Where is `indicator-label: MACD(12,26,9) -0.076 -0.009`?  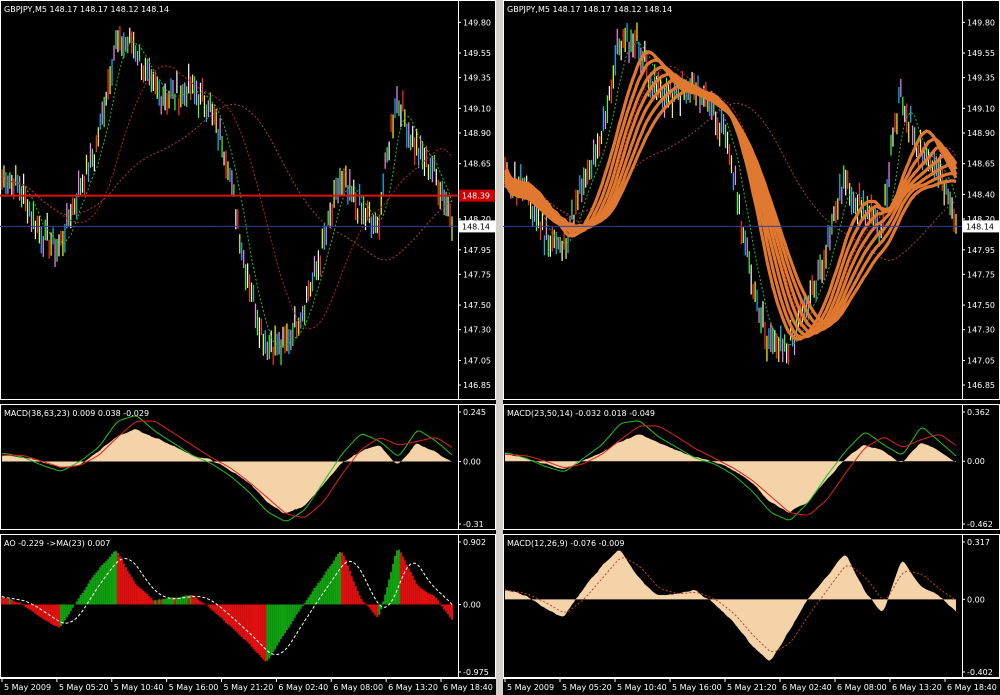
indicator-label: MACD(12,26,9) -0.076 -0.009 is located at coordinates (565, 543).